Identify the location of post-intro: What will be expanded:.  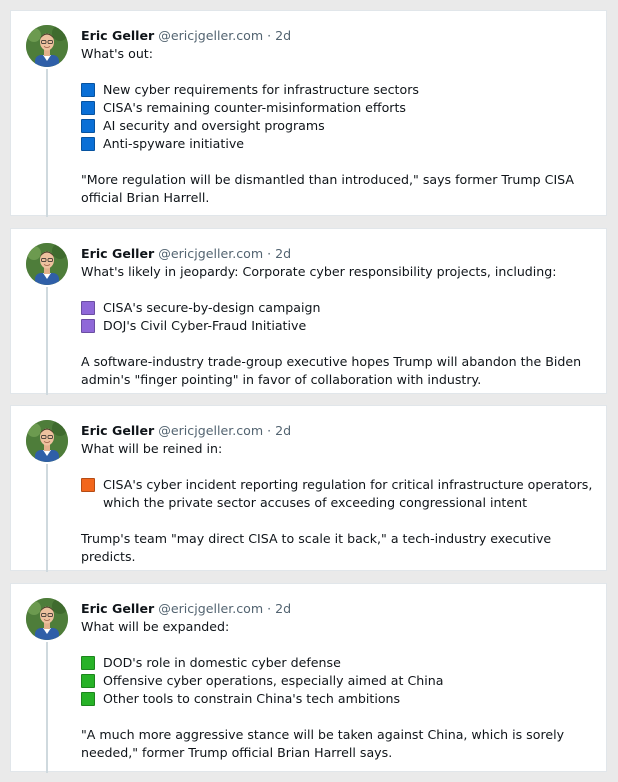
(155, 626).